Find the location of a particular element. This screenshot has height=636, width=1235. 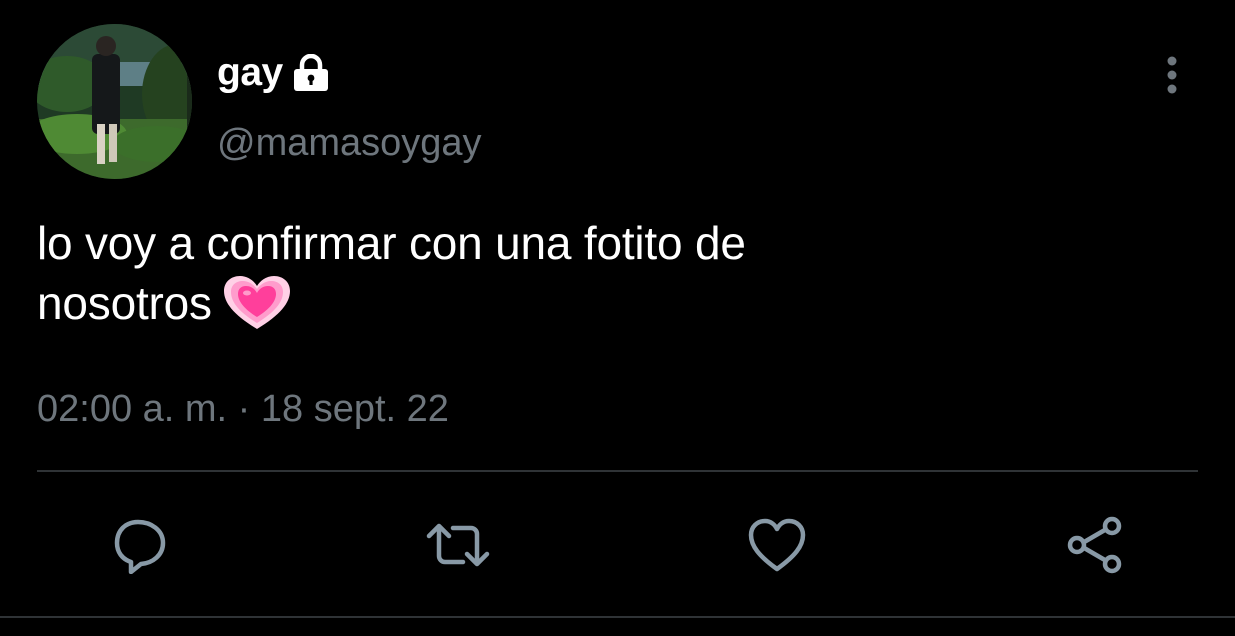

share-button is located at coordinates (1095, 545).